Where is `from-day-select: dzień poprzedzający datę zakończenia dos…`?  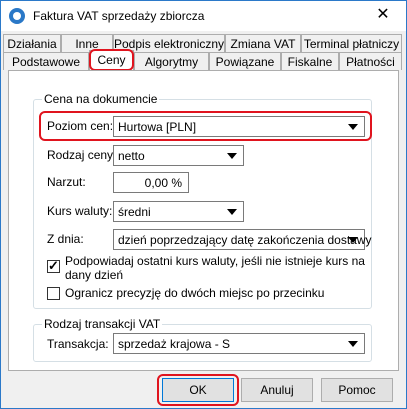 from-day-select: dzień poprzedzający datę zakończenia dos… is located at coordinates (242, 239).